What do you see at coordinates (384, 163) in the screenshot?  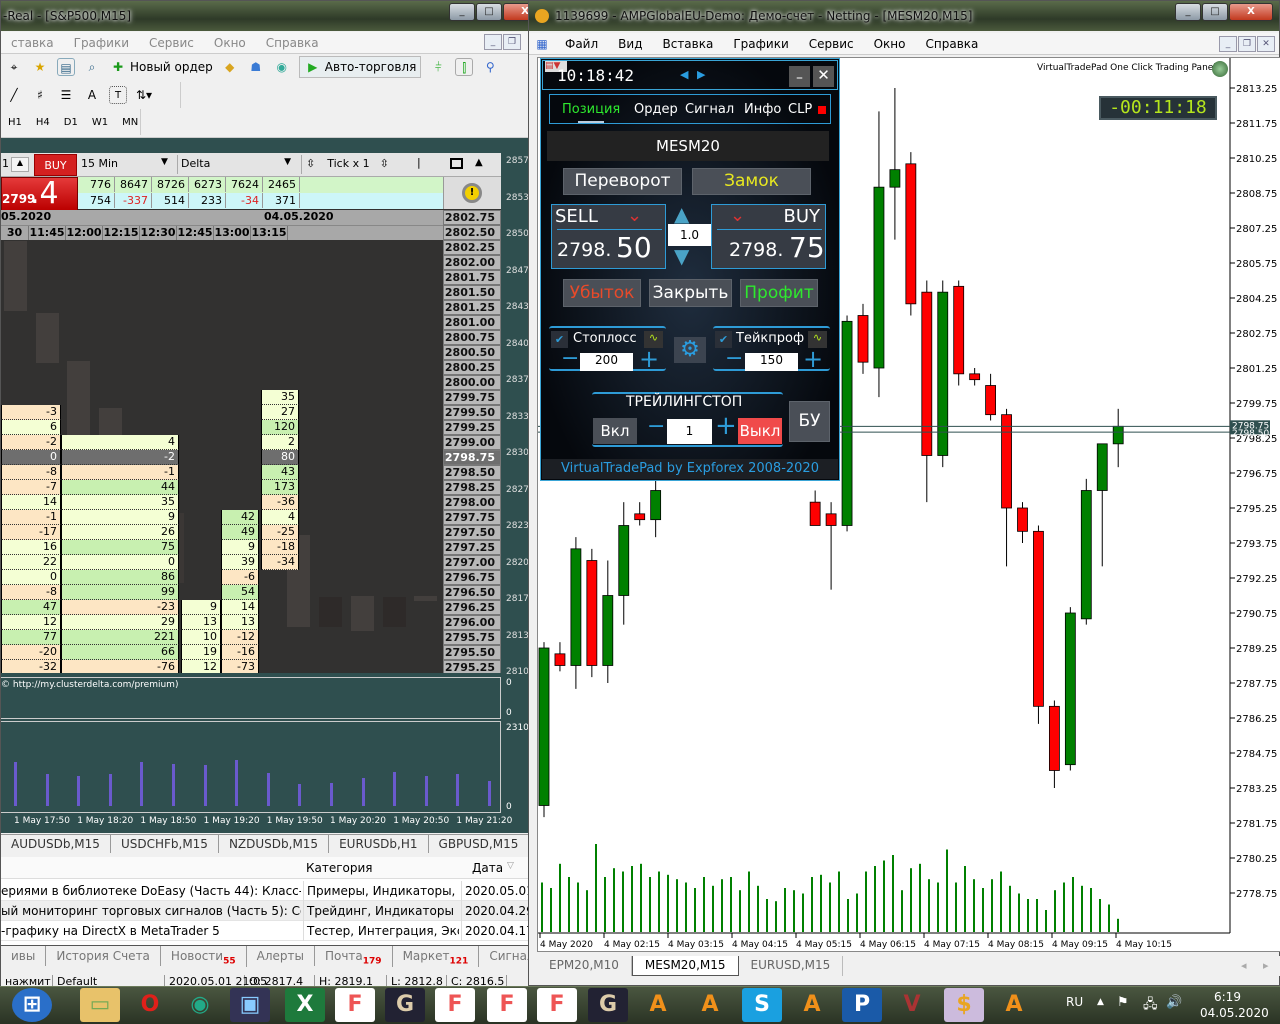 I see `collapse-icon: ⇳` at bounding box center [384, 163].